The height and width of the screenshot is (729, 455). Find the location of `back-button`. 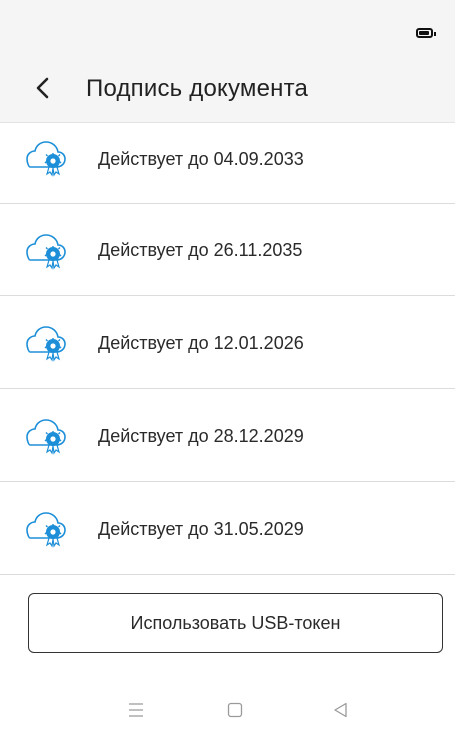

back-button is located at coordinates (44, 88).